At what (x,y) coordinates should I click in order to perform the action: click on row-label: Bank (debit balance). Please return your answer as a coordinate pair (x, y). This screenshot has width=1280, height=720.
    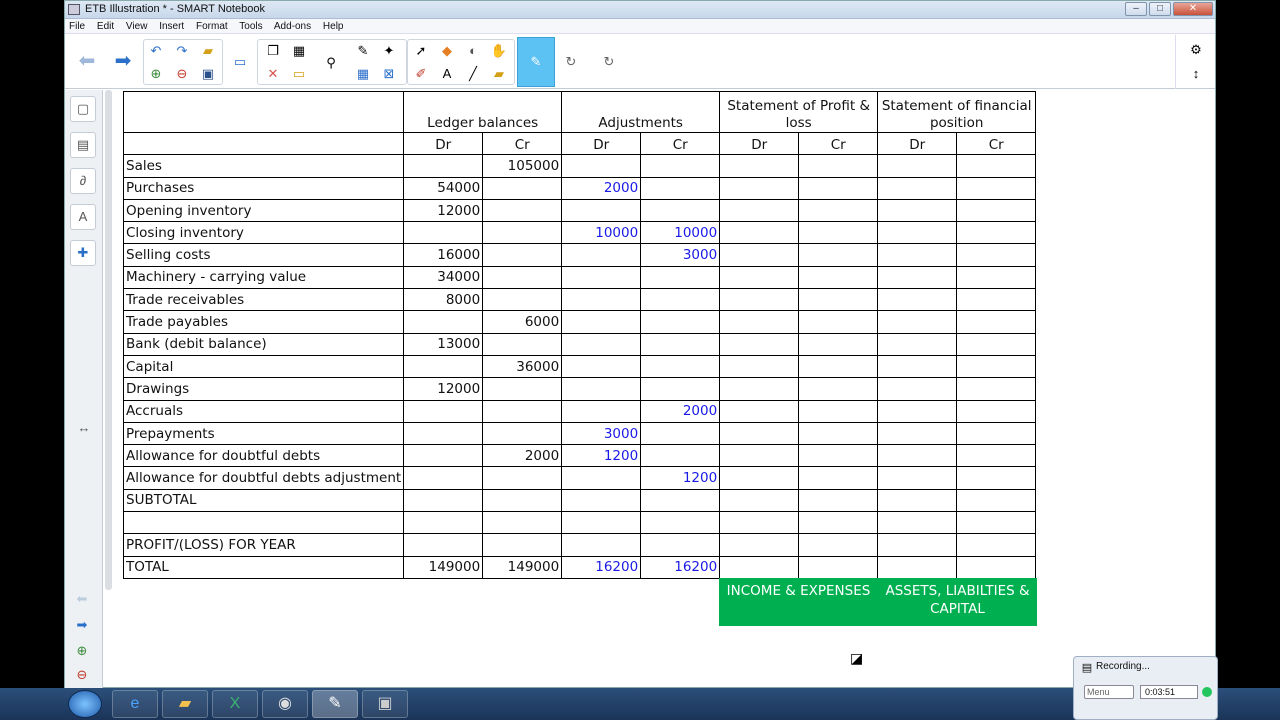
    Looking at the image, I should click on (263, 344).